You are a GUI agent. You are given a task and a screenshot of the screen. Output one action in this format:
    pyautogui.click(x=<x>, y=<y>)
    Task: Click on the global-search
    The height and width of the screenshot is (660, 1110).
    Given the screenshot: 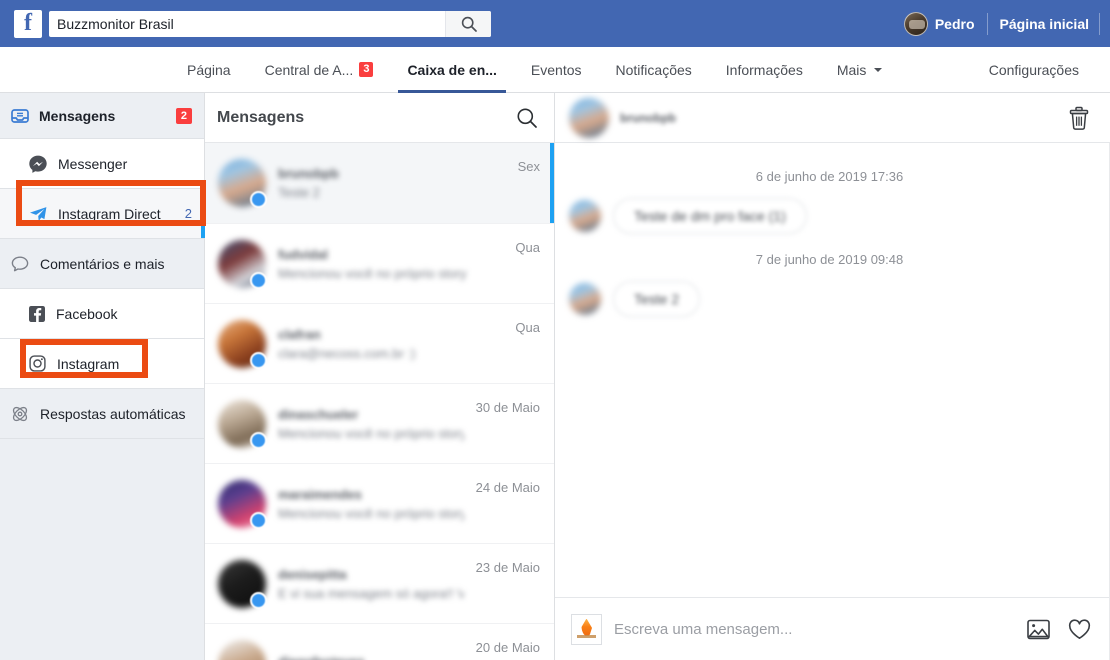 What is the action you would take?
    pyautogui.click(x=270, y=23)
    